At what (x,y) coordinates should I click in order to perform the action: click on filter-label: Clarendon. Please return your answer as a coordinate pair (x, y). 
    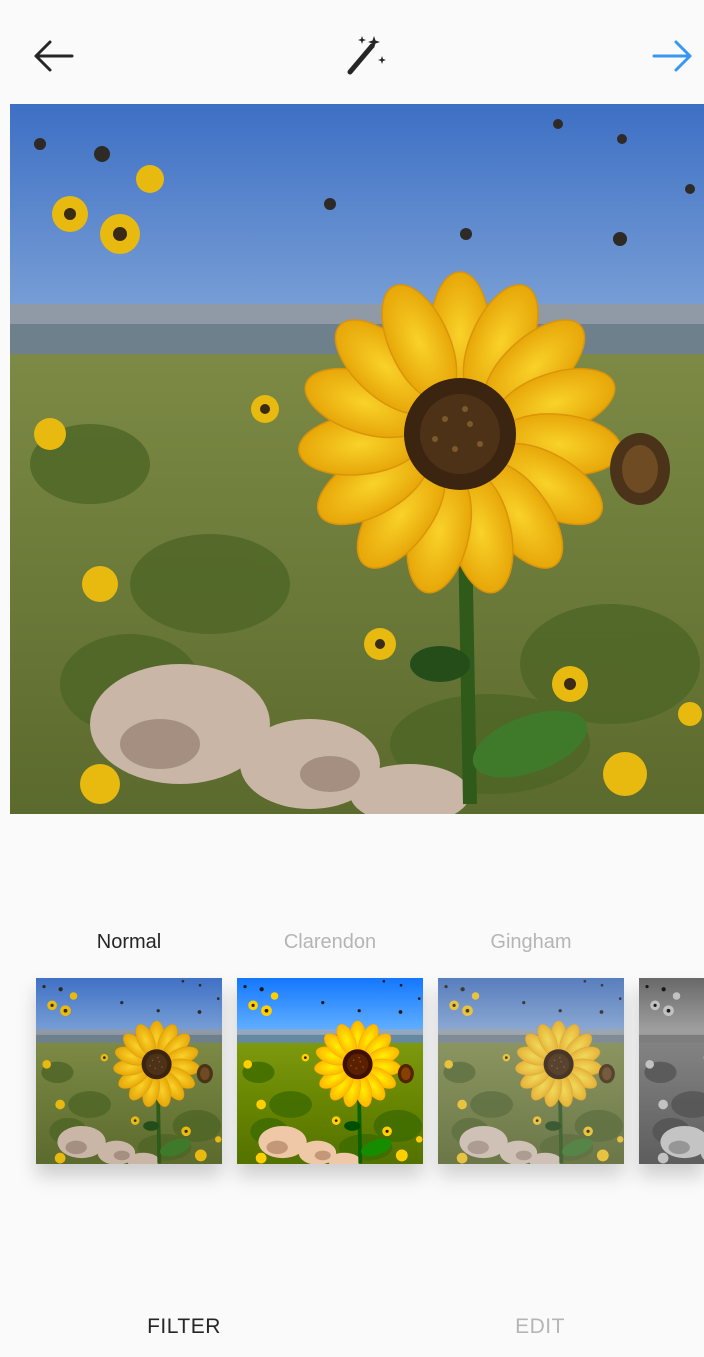
    Looking at the image, I should click on (330, 942).